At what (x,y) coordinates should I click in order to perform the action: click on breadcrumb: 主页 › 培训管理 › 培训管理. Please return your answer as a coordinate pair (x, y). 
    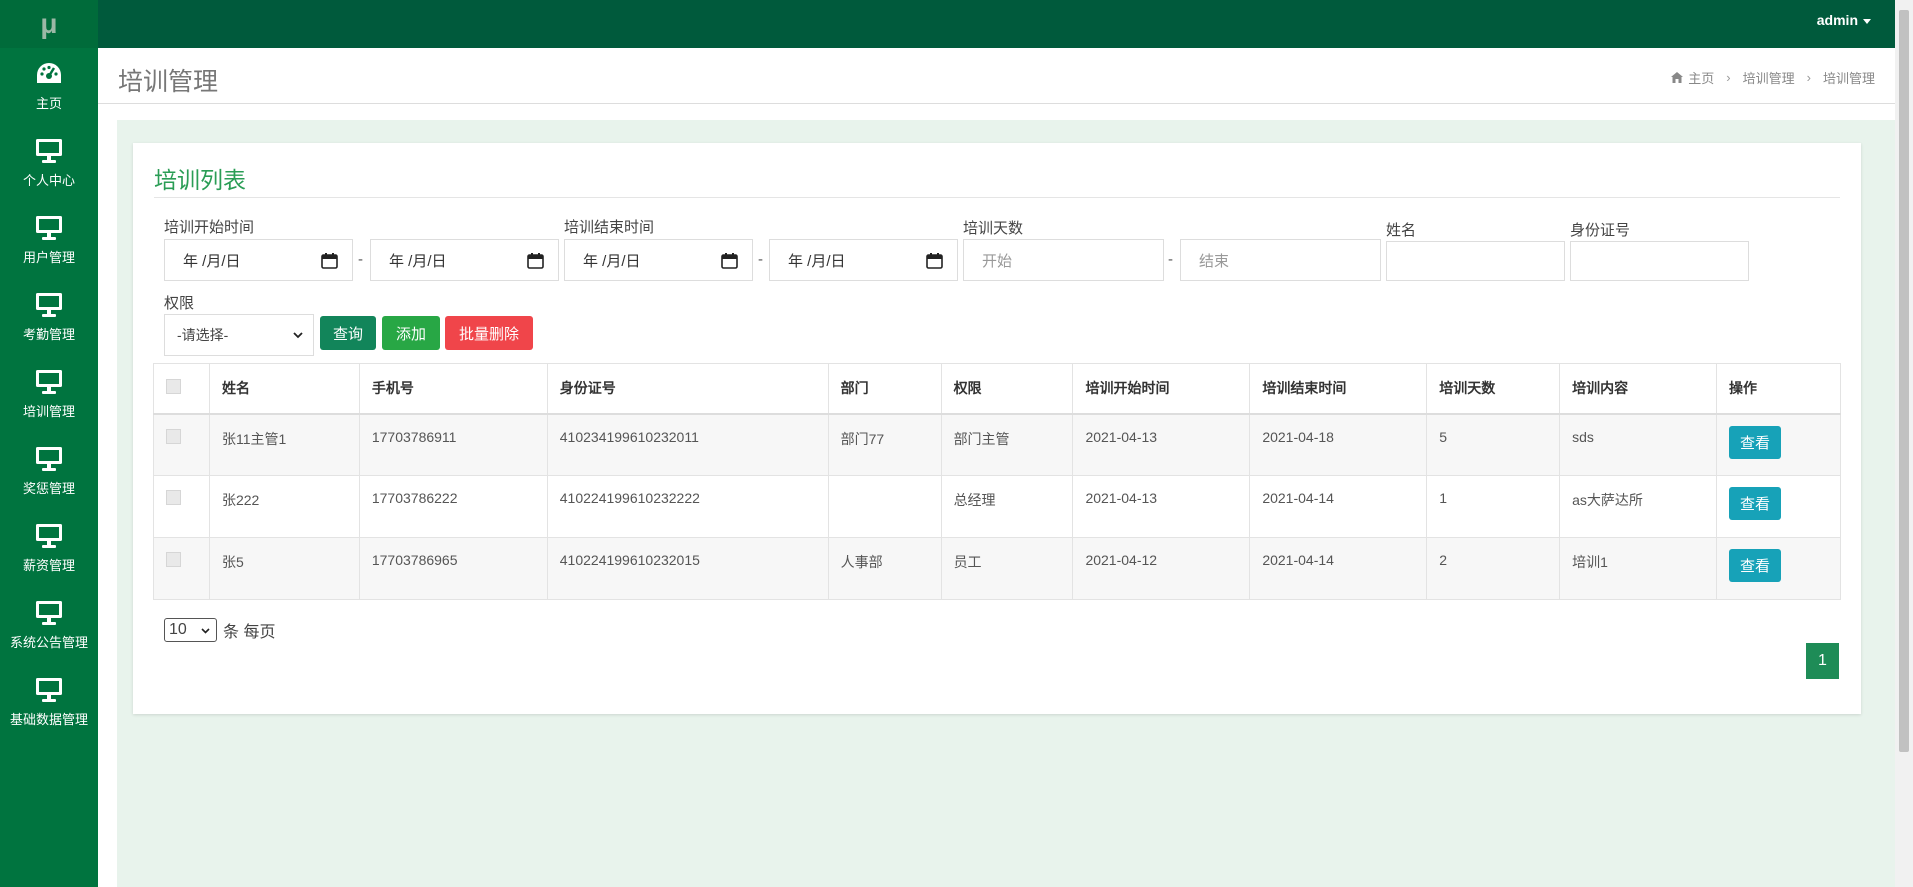
    Looking at the image, I should click on (1773, 77).